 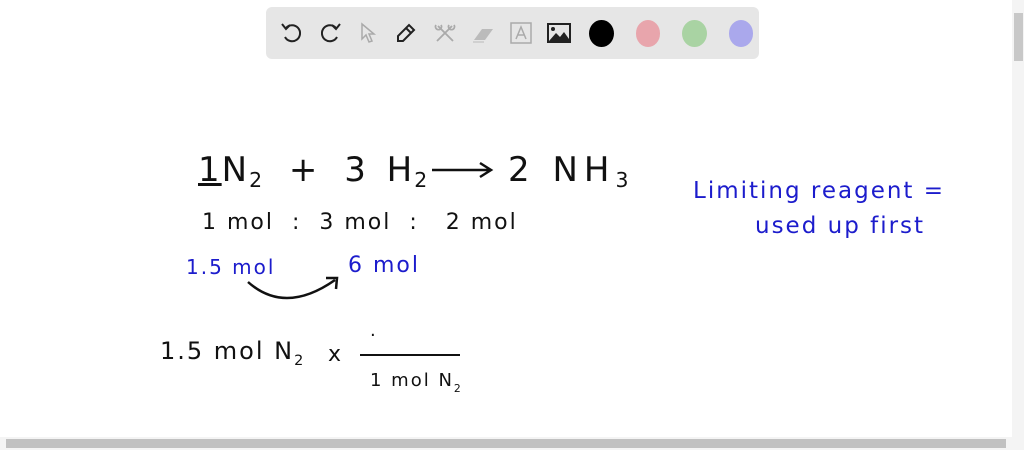 What do you see at coordinates (336, 354) in the screenshot?
I see `times-sign: x` at bounding box center [336, 354].